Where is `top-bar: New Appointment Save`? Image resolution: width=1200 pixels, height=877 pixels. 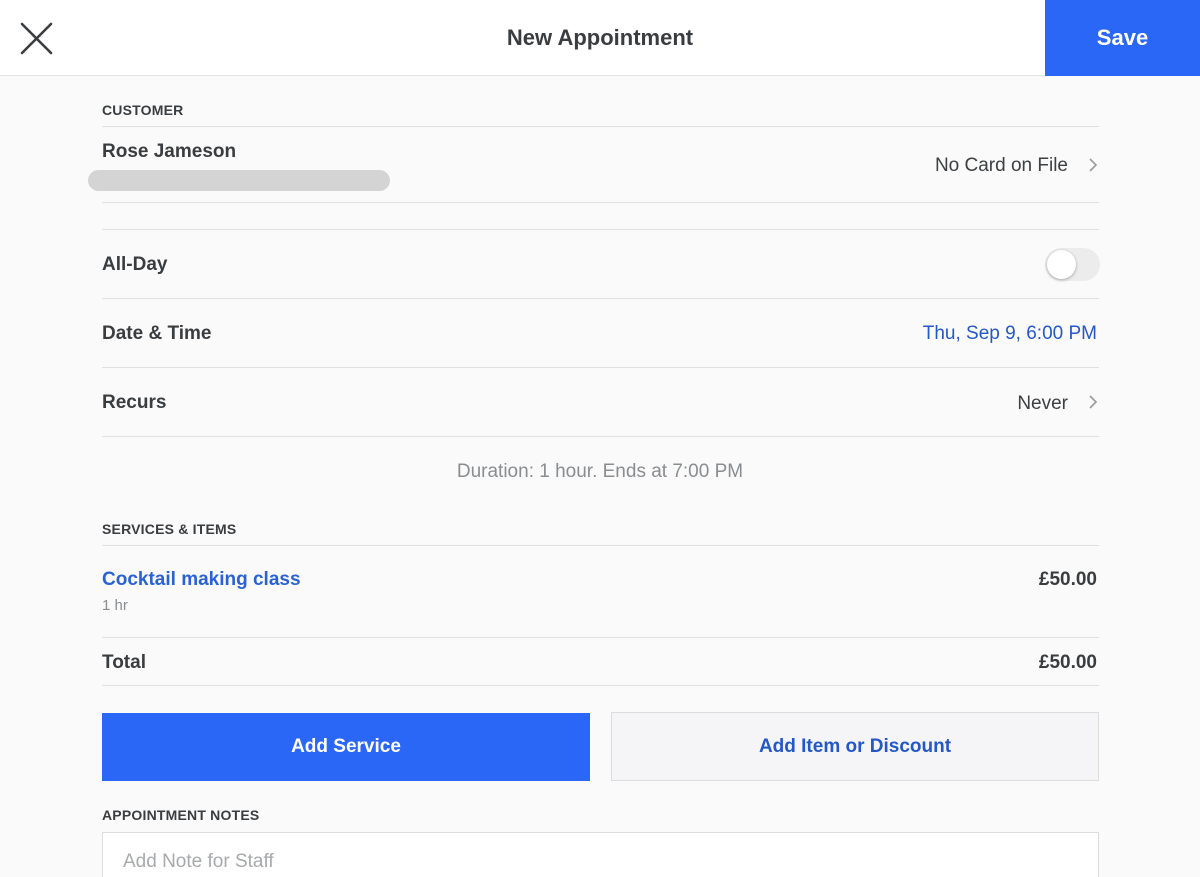 top-bar: New Appointment Save is located at coordinates (600, 38).